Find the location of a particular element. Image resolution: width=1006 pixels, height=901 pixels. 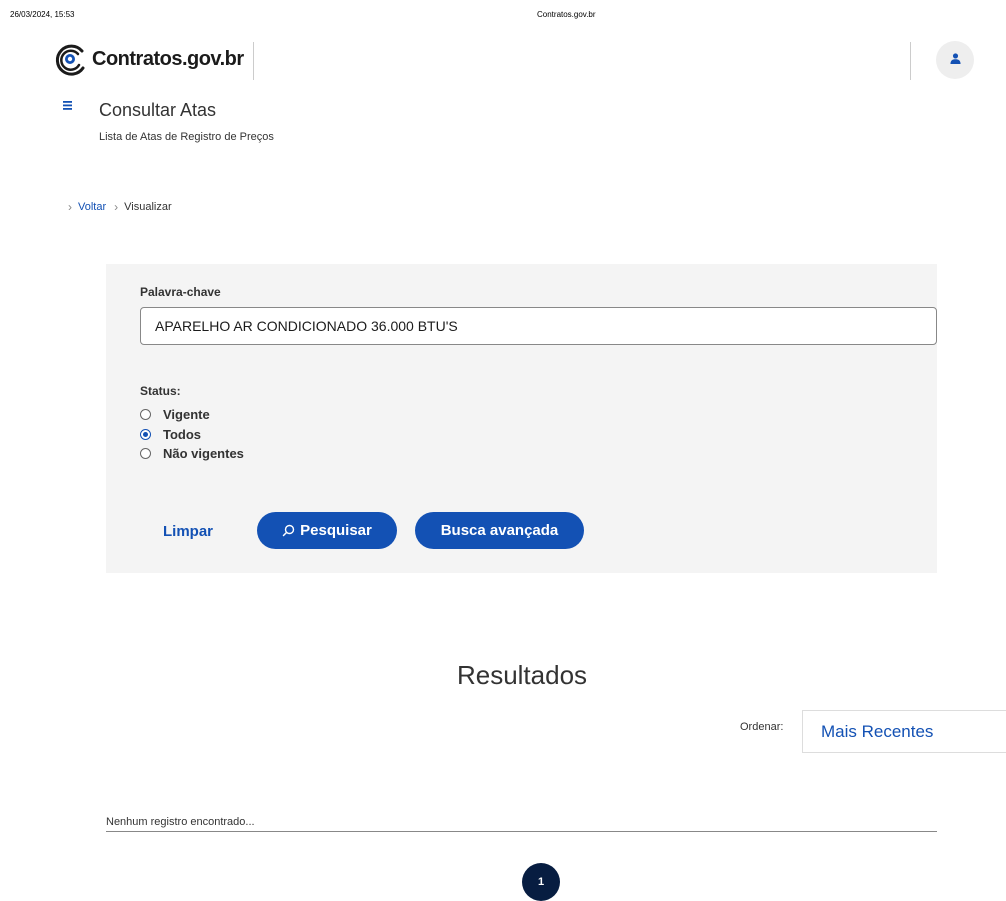

header-divider-left is located at coordinates (253, 61).